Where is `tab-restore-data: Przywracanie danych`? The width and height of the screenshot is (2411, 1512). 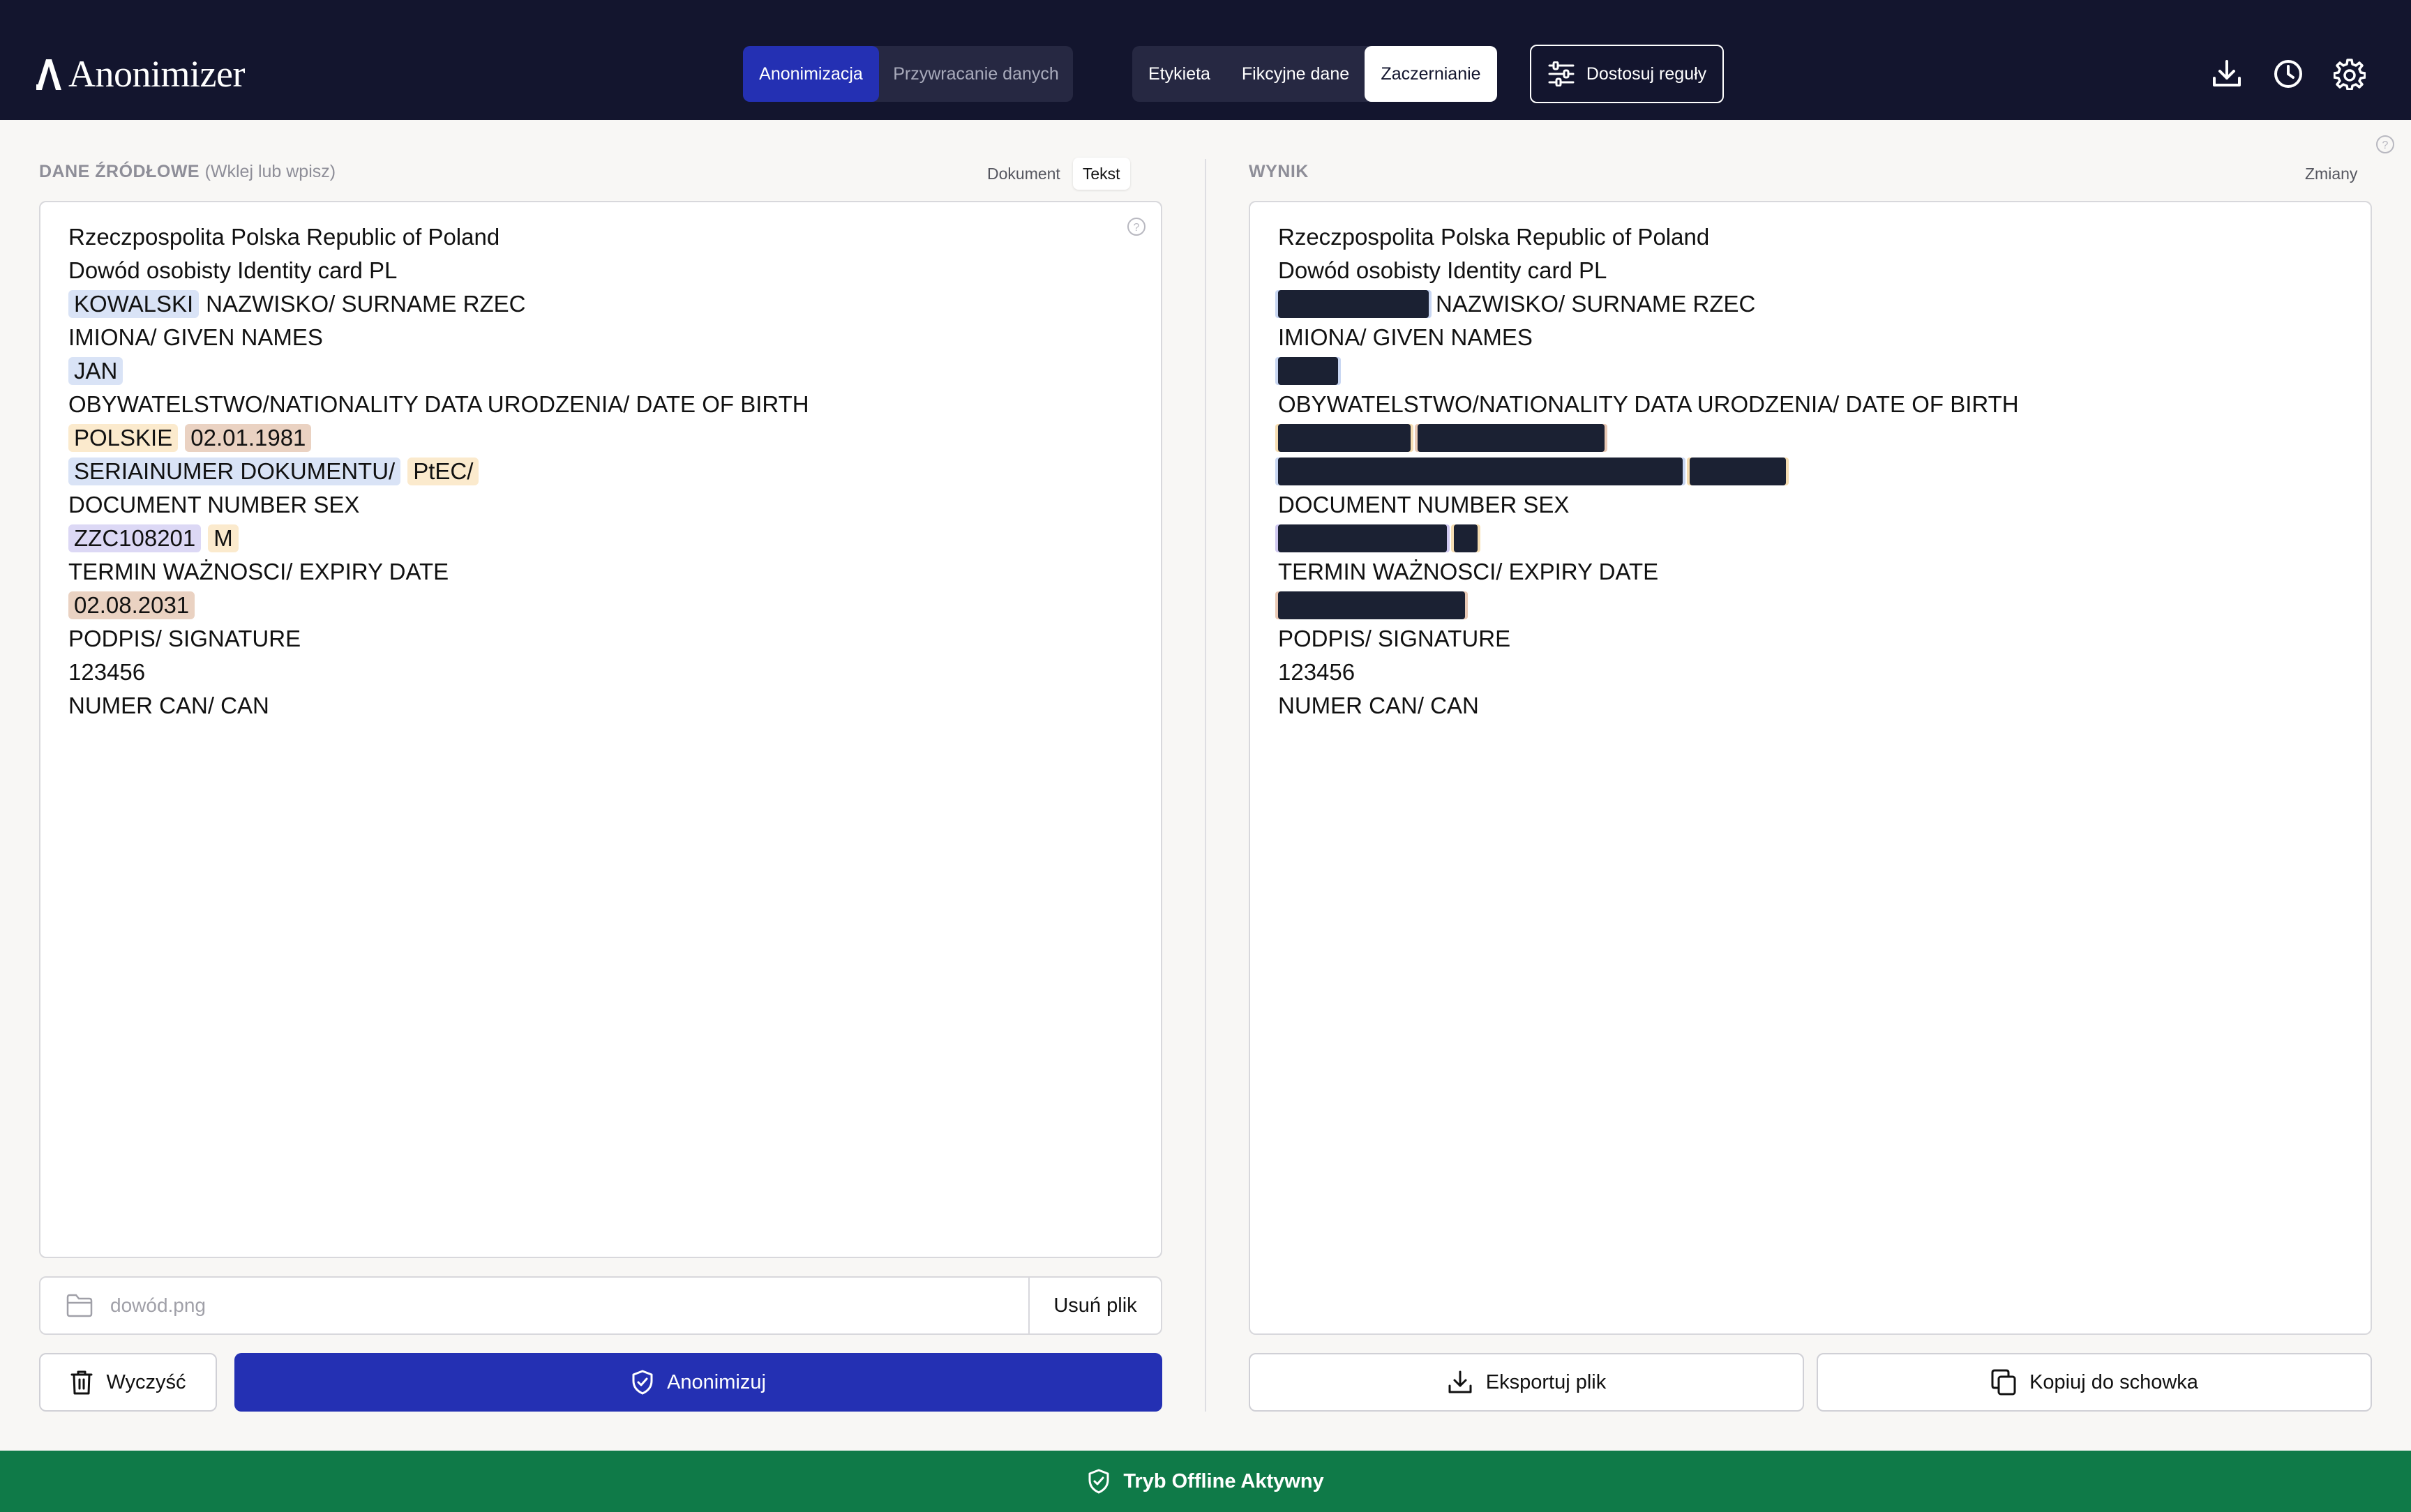 tab-restore-data: Przywracanie danych is located at coordinates (976, 74).